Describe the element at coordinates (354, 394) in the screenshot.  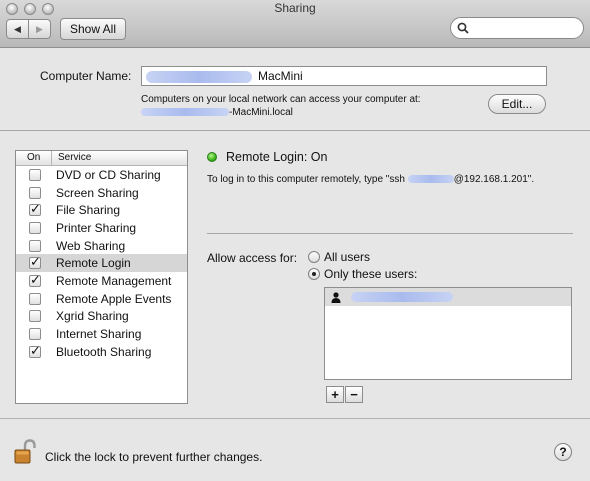
I see `remove-user-button: −` at that location.